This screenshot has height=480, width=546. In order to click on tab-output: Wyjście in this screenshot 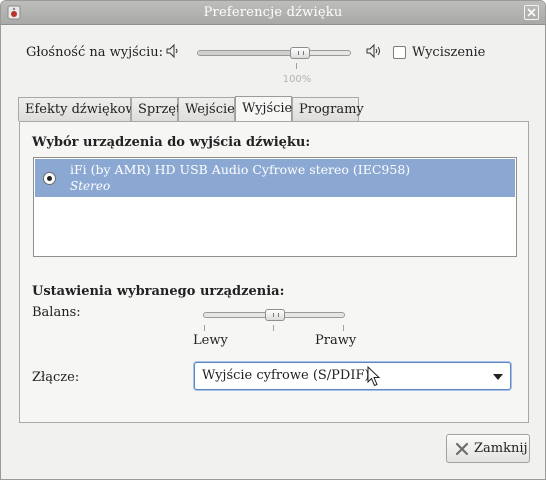, I will do `click(263, 109)`.